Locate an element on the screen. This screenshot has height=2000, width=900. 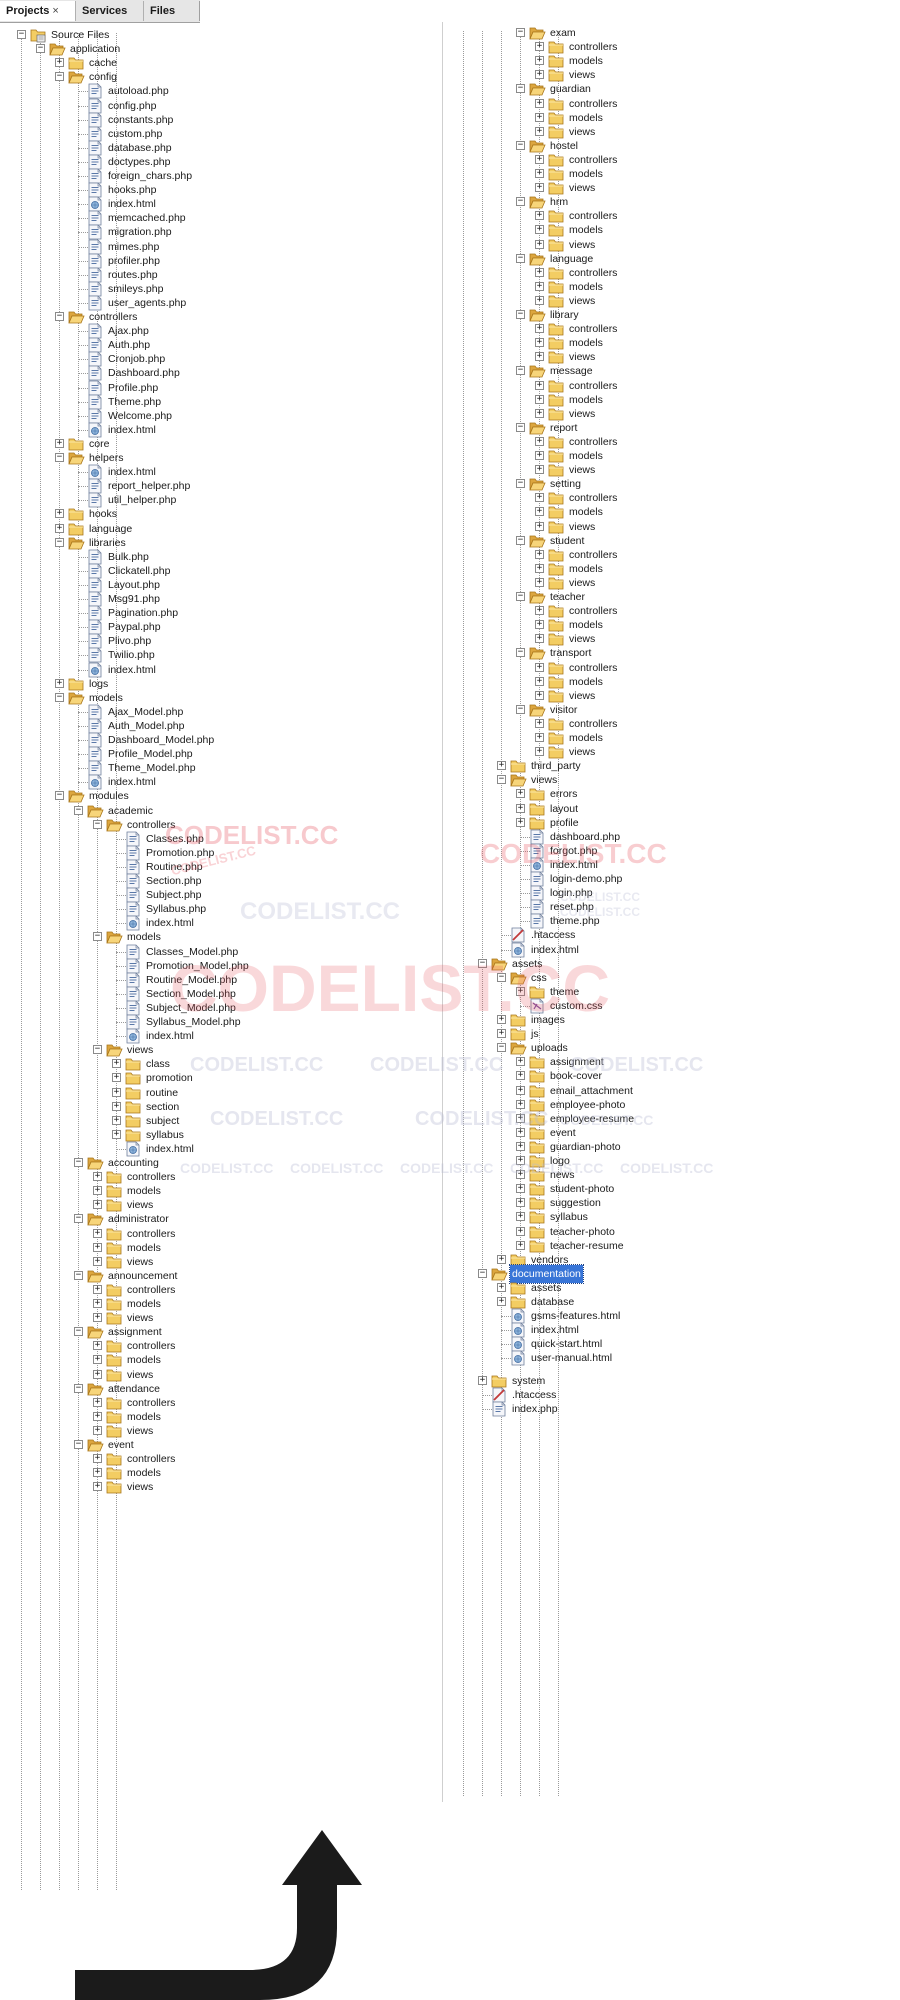
tree-node-label: views is located at coordinates (582, 188).